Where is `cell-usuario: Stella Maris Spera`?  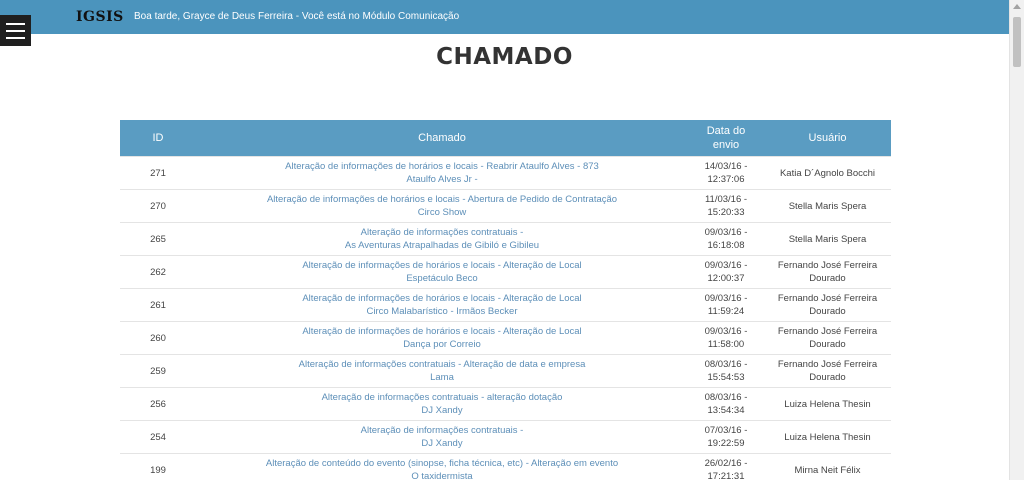
cell-usuario: Stella Maris Spera is located at coordinates (827, 239).